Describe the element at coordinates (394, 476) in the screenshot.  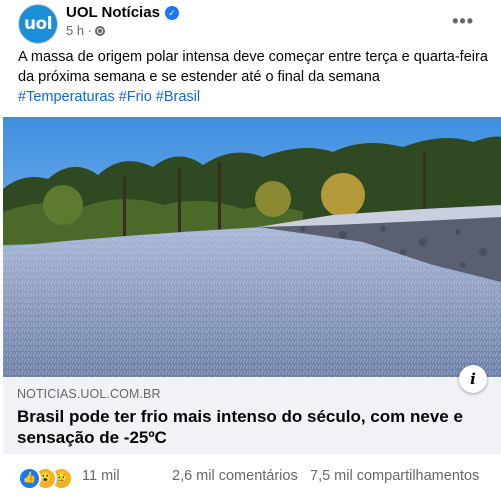
I see `shares-count: 7,5 mil compartilhamentos` at that location.